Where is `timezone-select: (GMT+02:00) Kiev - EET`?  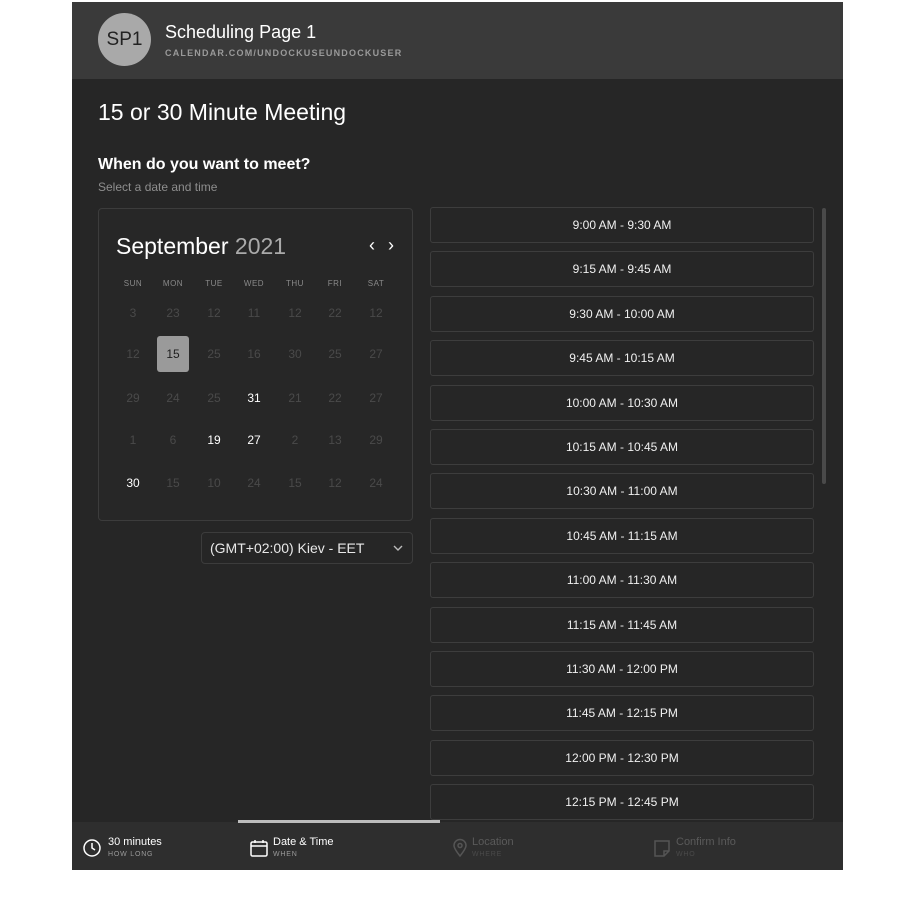 timezone-select: (GMT+02:00) Kiev - EET is located at coordinates (307, 548).